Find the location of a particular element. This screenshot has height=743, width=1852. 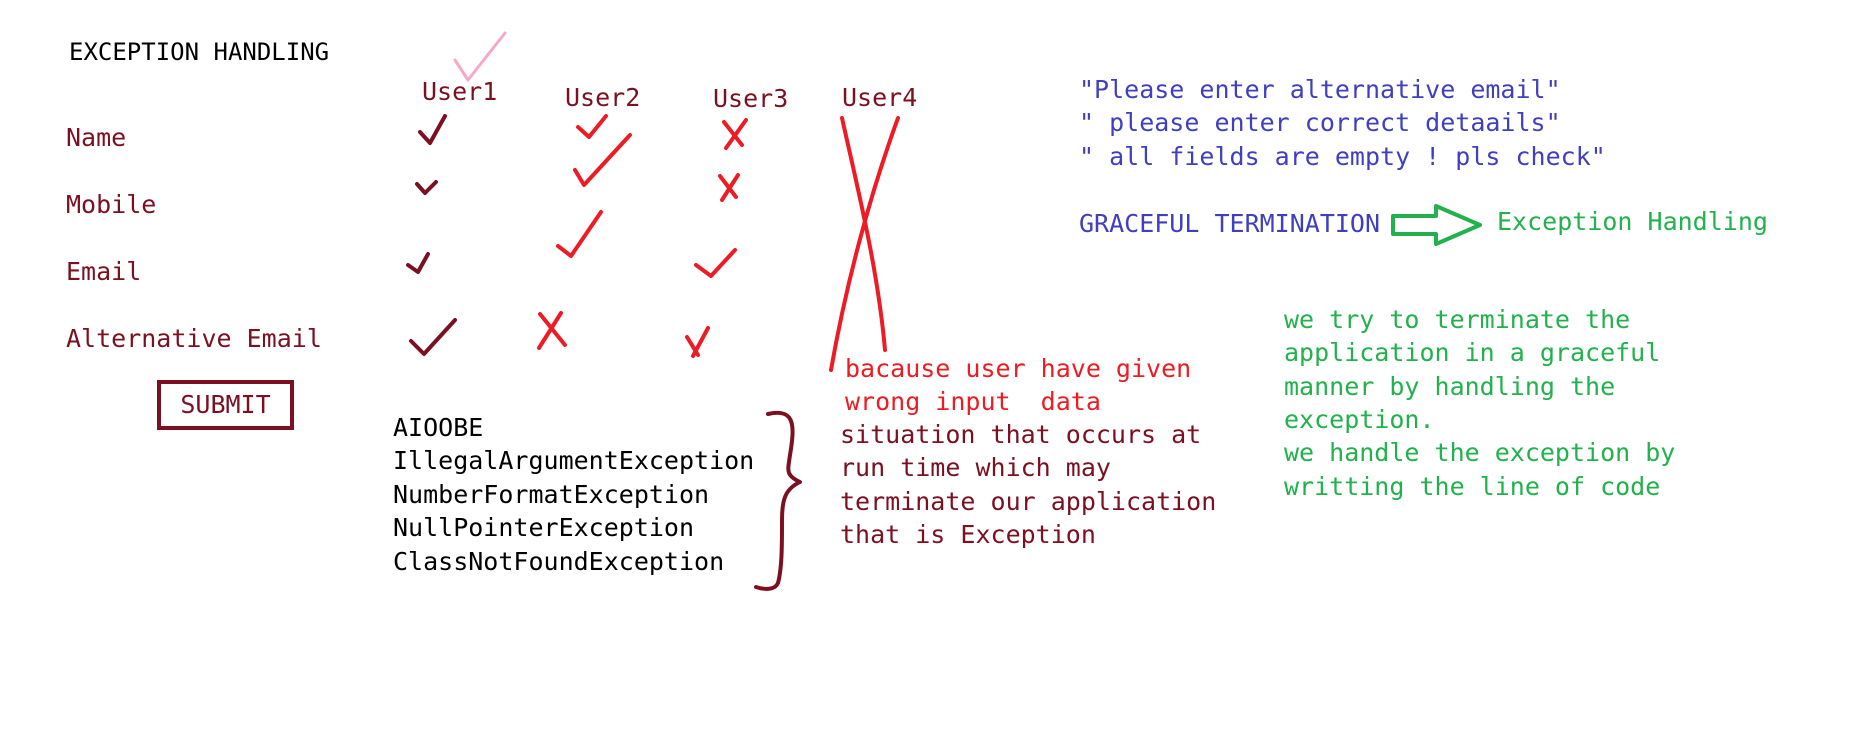

exception-item: NullPointerException is located at coordinates (544, 527).